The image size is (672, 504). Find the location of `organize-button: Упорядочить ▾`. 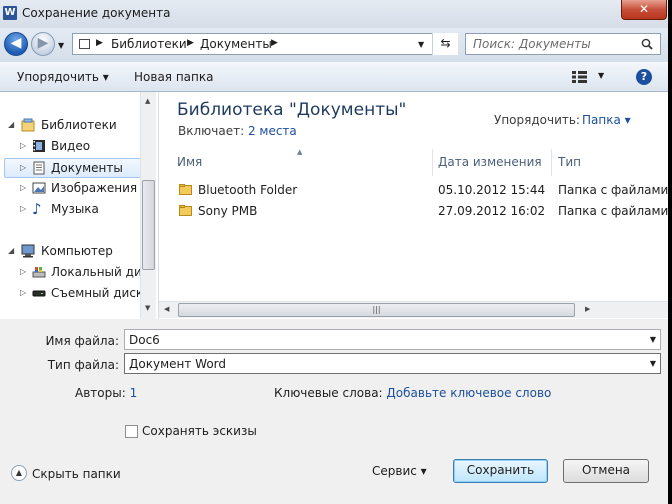

organize-button: Упорядочить ▾ is located at coordinates (63, 77).